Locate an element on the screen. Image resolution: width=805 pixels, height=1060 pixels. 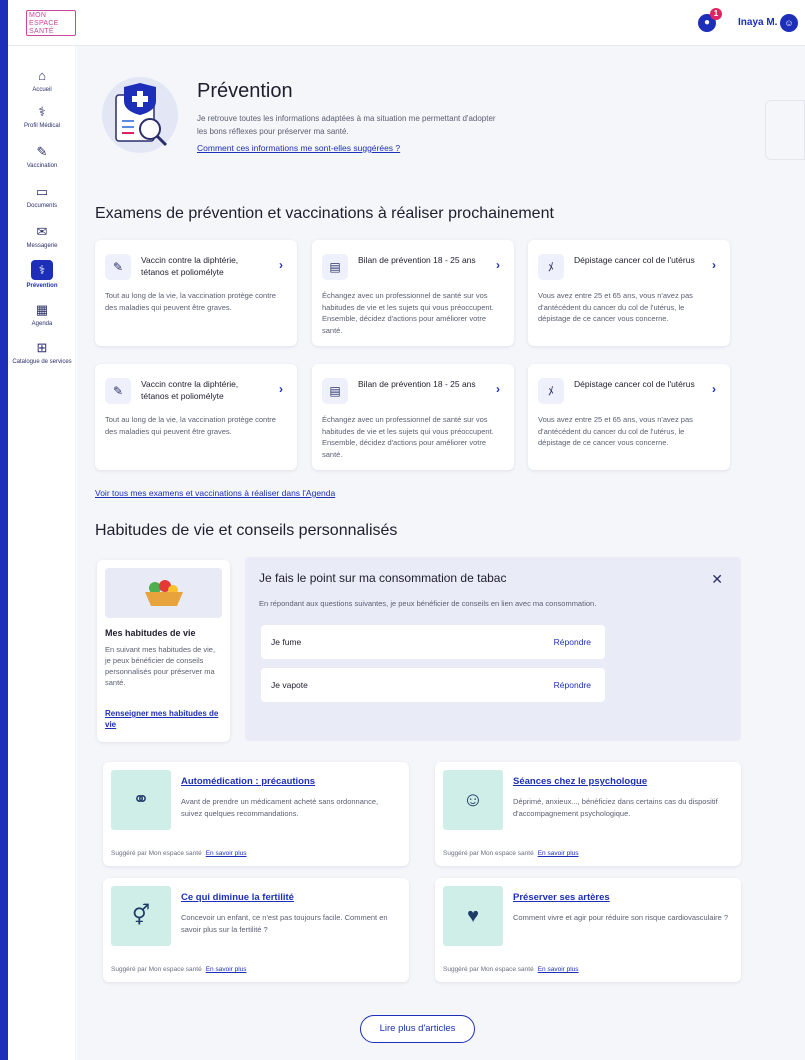
sidebar-item-accueil: ⌂ Accueil is located at coordinates (42, 81).